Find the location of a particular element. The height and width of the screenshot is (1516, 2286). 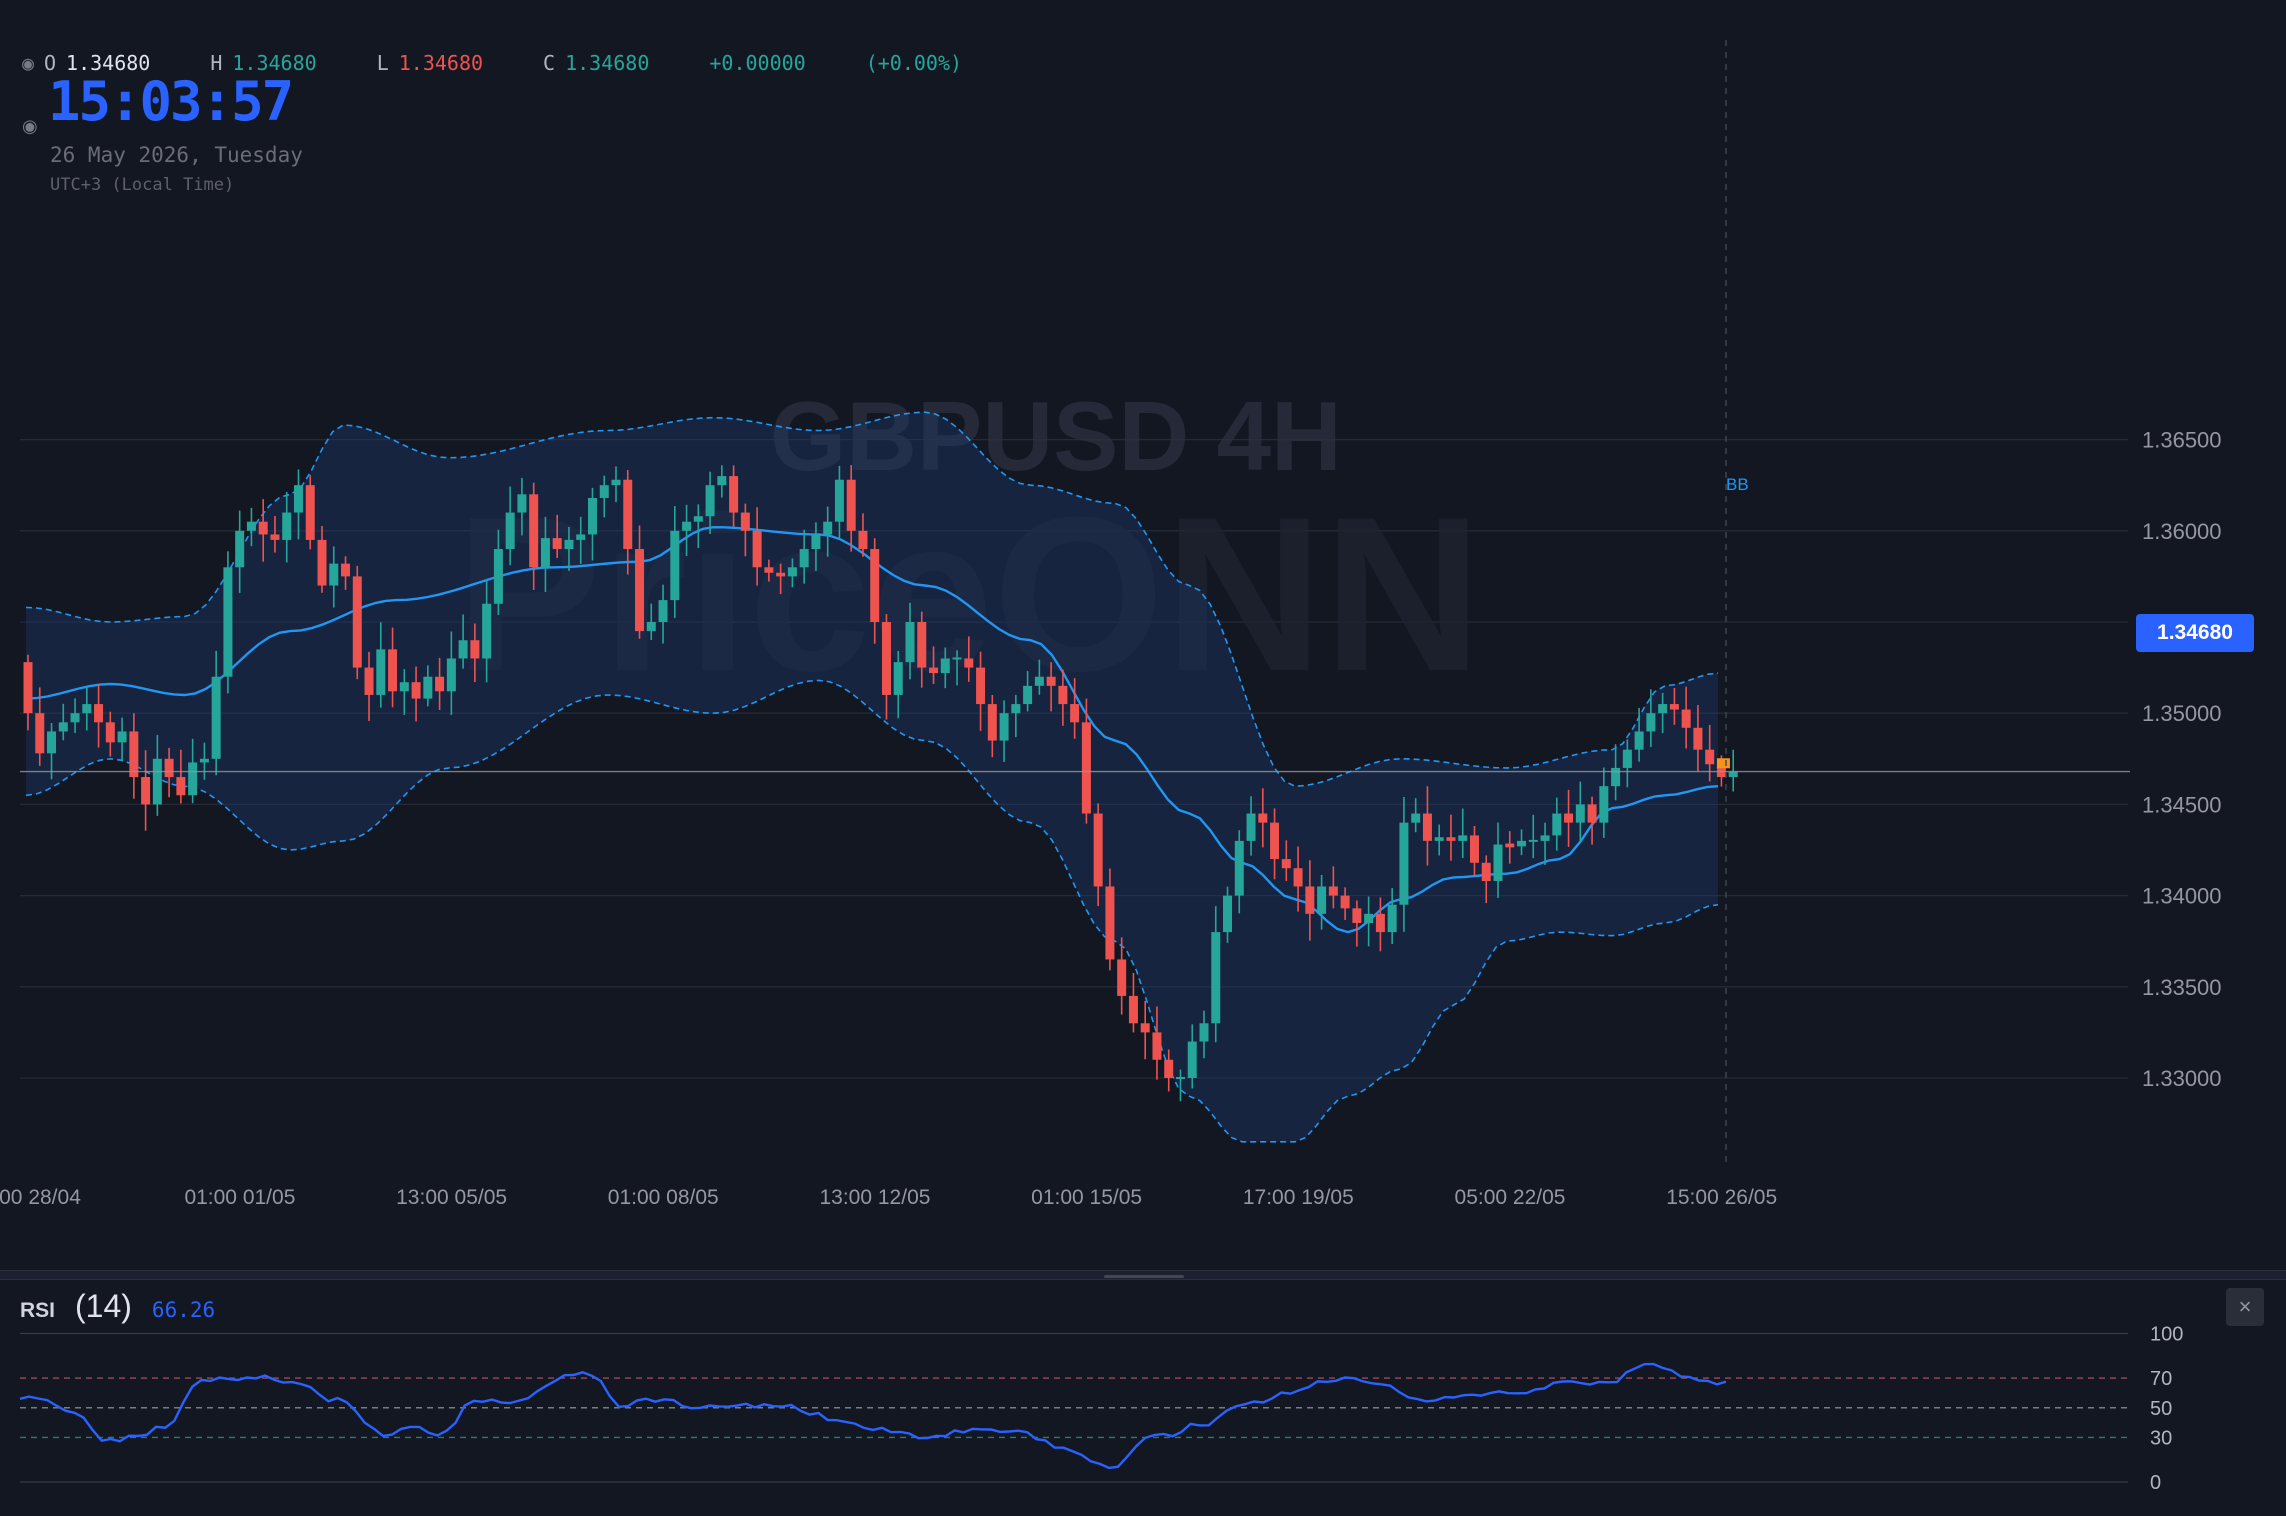

clock-date: 26 May 2026, Tuesday is located at coordinates (176, 155).